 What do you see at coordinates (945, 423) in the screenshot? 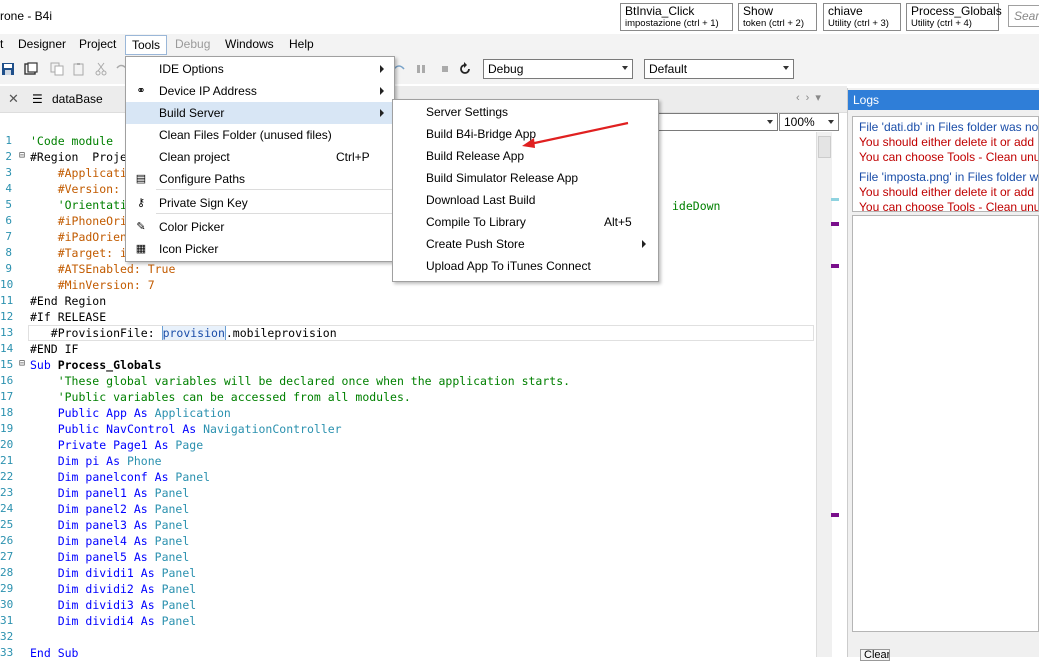
I see `logs-list` at bounding box center [945, 423].